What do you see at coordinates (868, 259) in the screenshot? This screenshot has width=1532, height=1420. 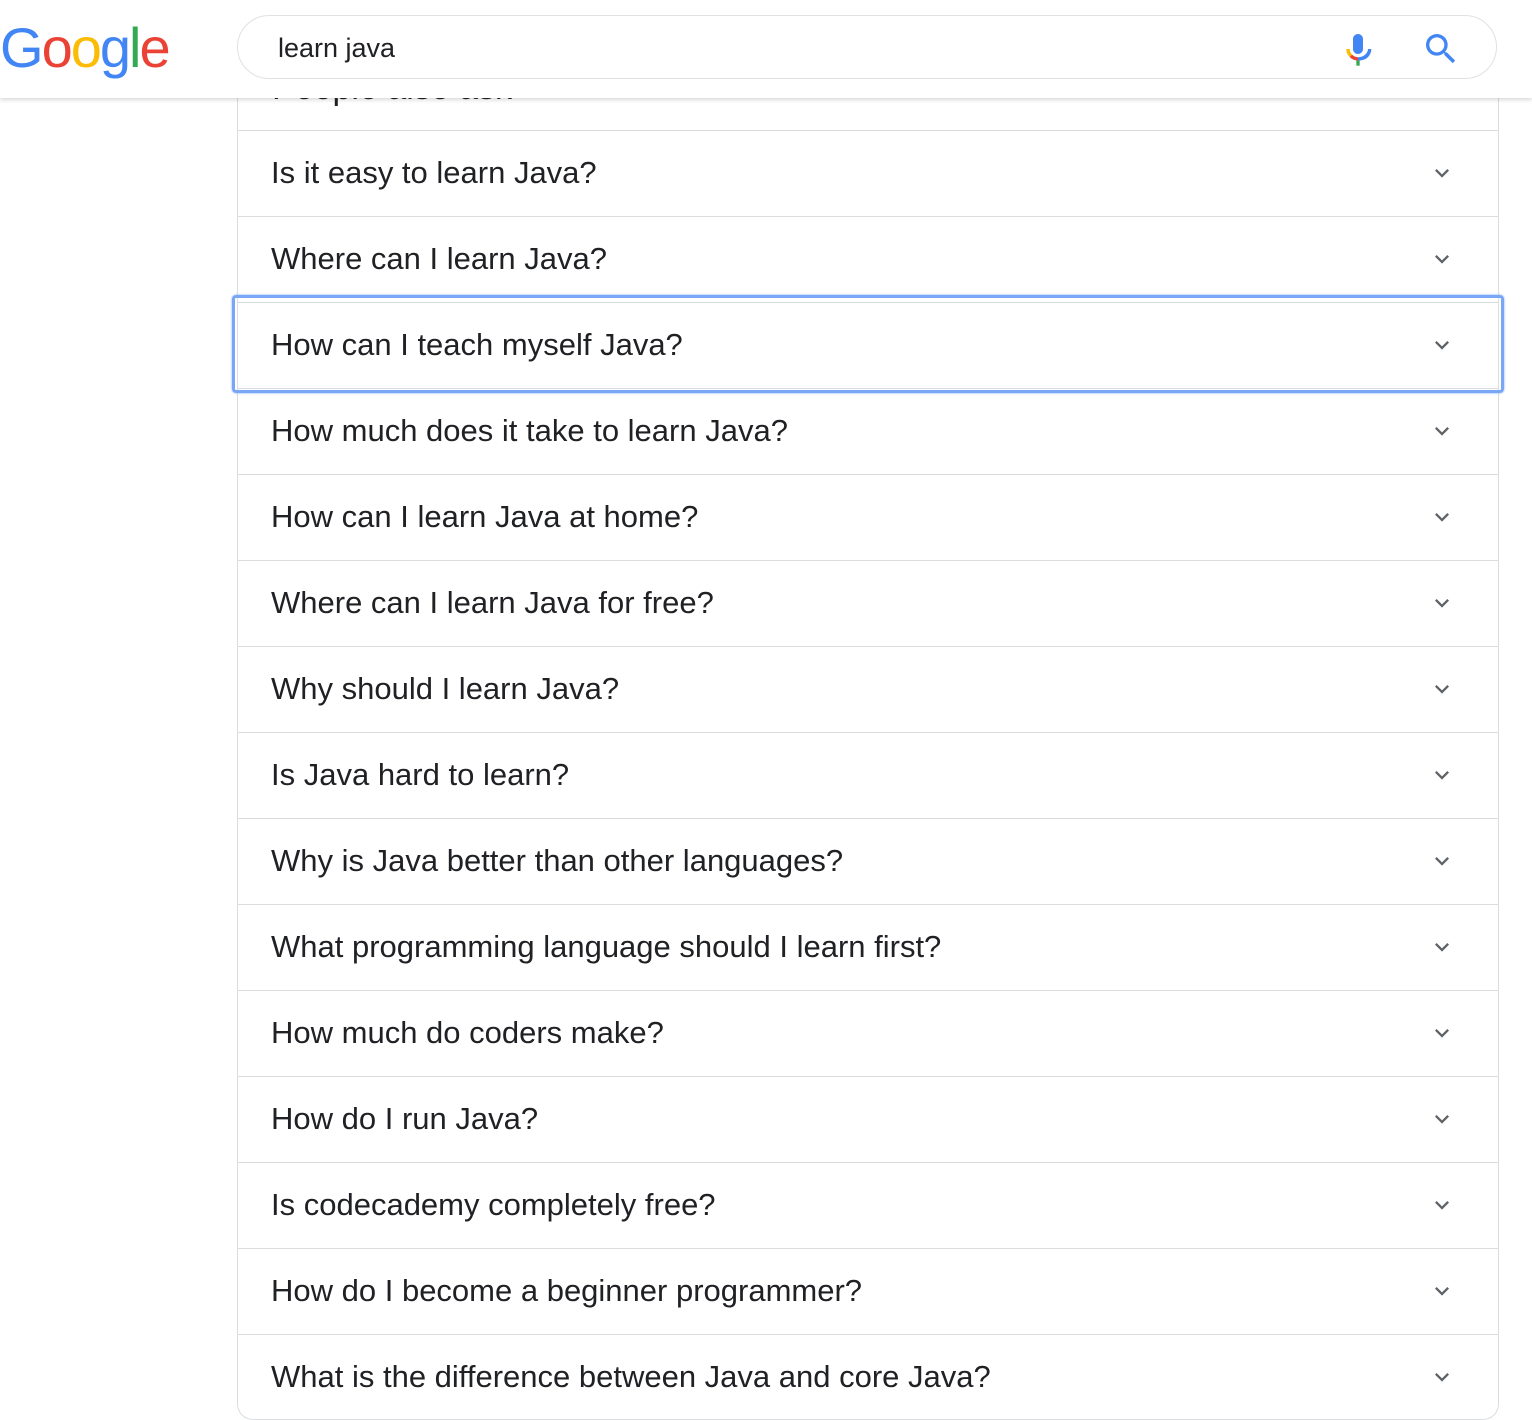 I see `paa-question-item: Where can I learn Java?` at bounding box center [868, 259].